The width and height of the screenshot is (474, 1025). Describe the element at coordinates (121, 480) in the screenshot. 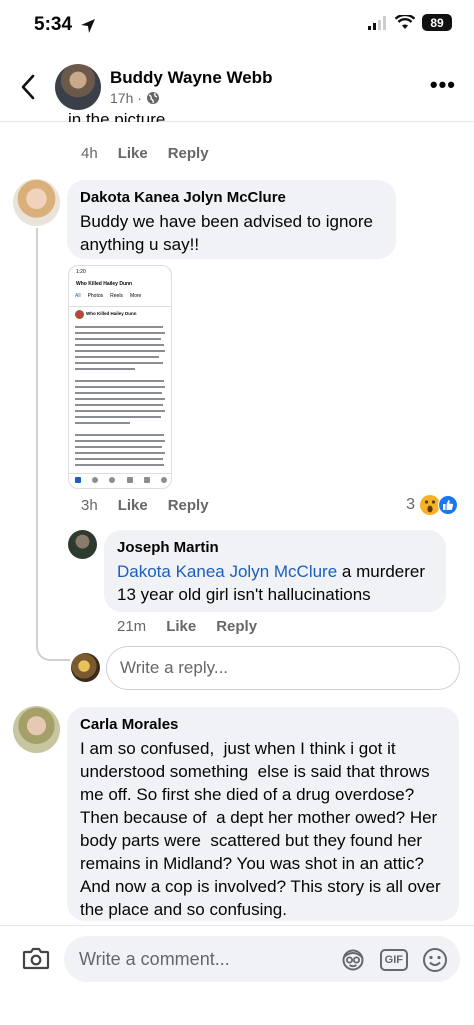

I see `image-nav` at that location.